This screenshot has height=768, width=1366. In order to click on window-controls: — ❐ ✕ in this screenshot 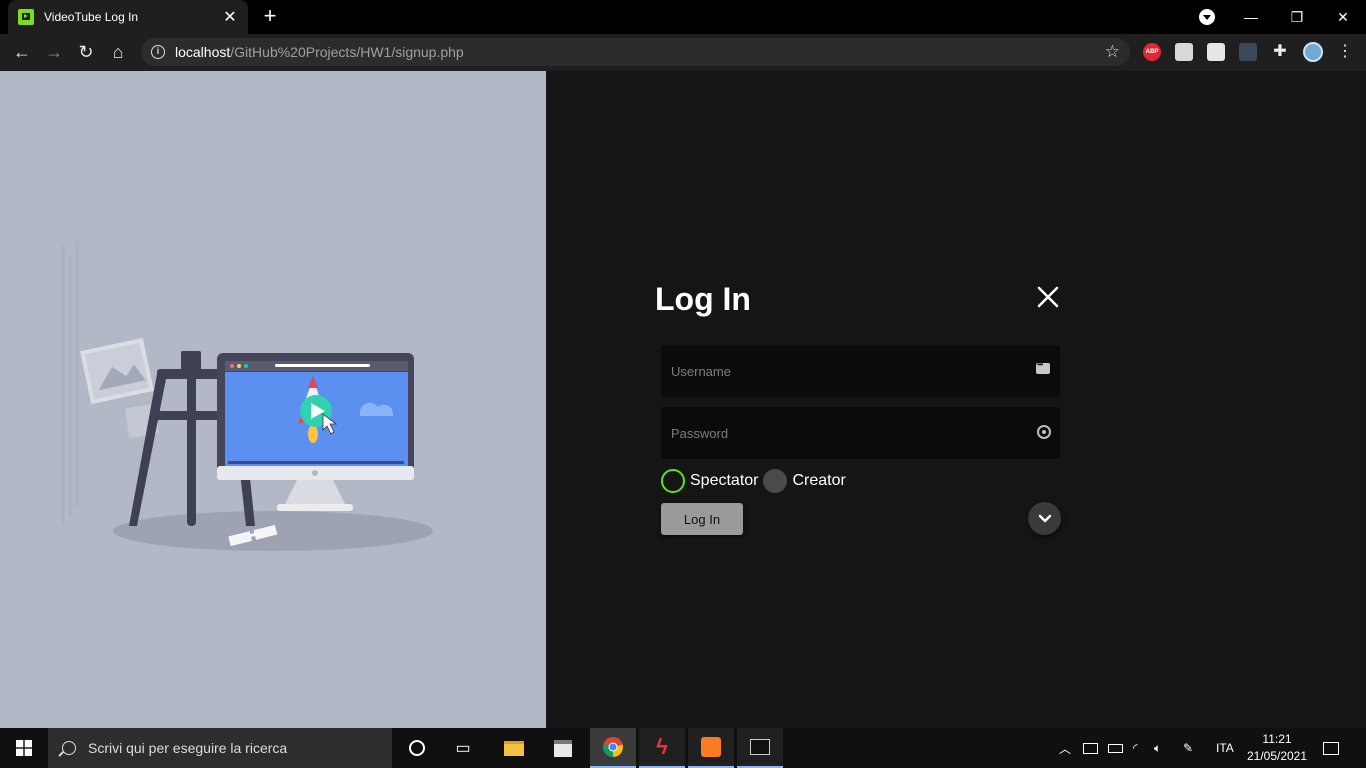, I will do `click(1297, 17)`.